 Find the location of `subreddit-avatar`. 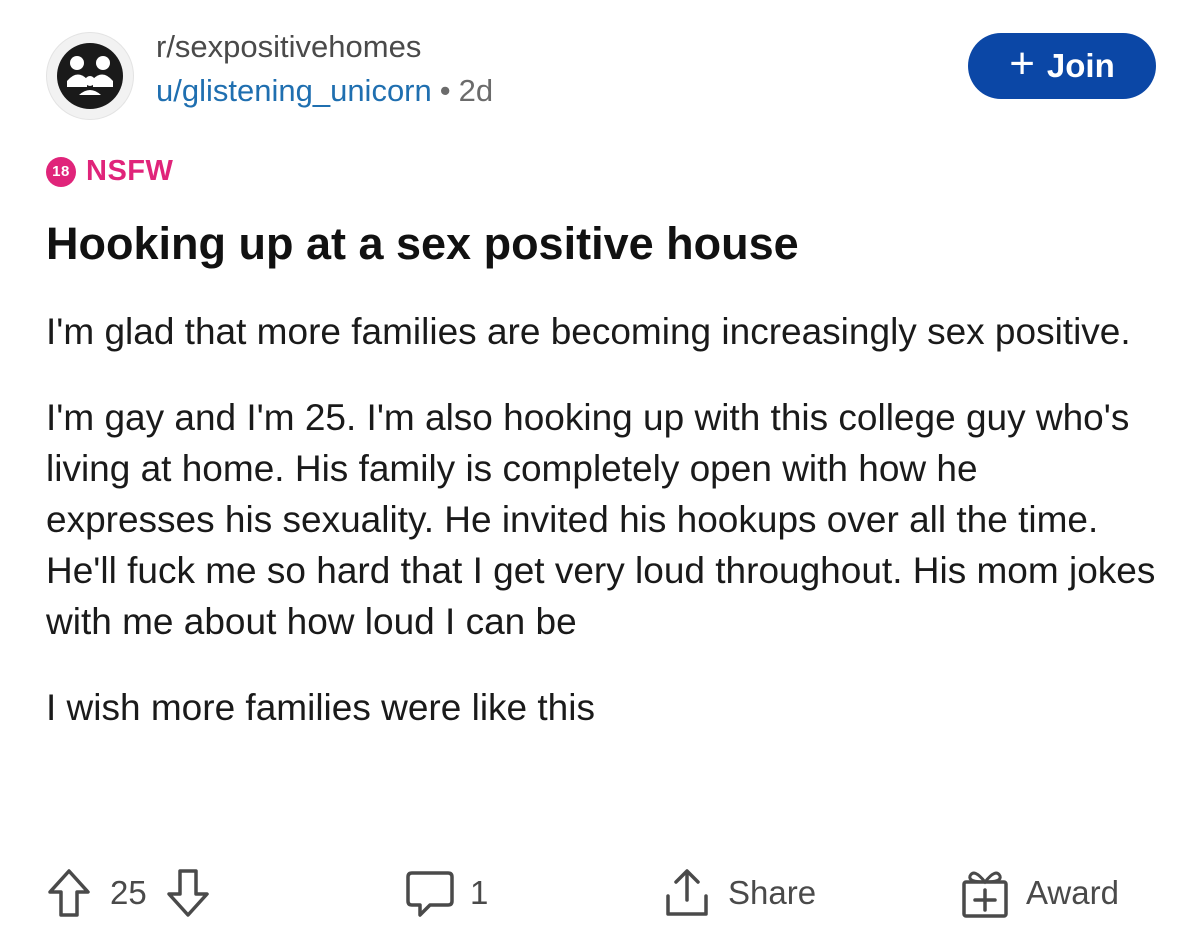

subreddit-avatar is located at coordinates (90, 76).